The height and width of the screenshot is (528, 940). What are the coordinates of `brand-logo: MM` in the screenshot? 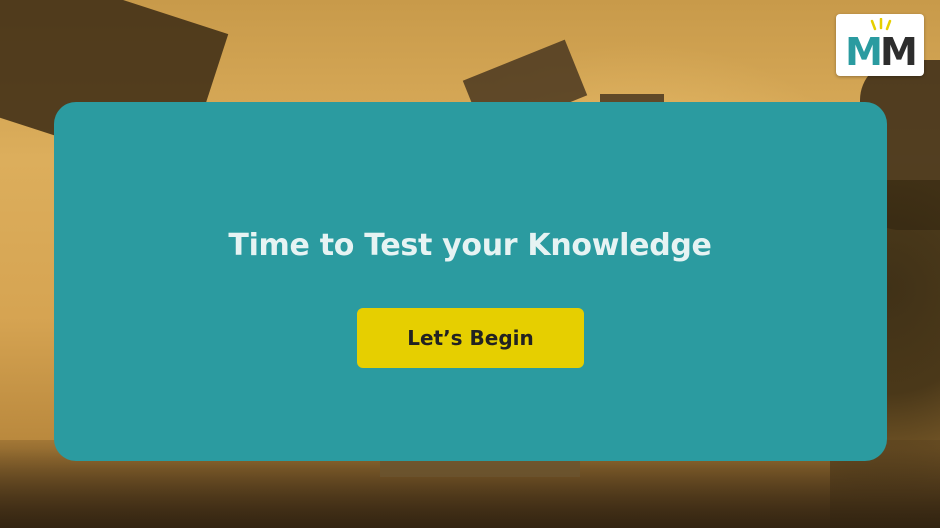 It's located at (880, 45).